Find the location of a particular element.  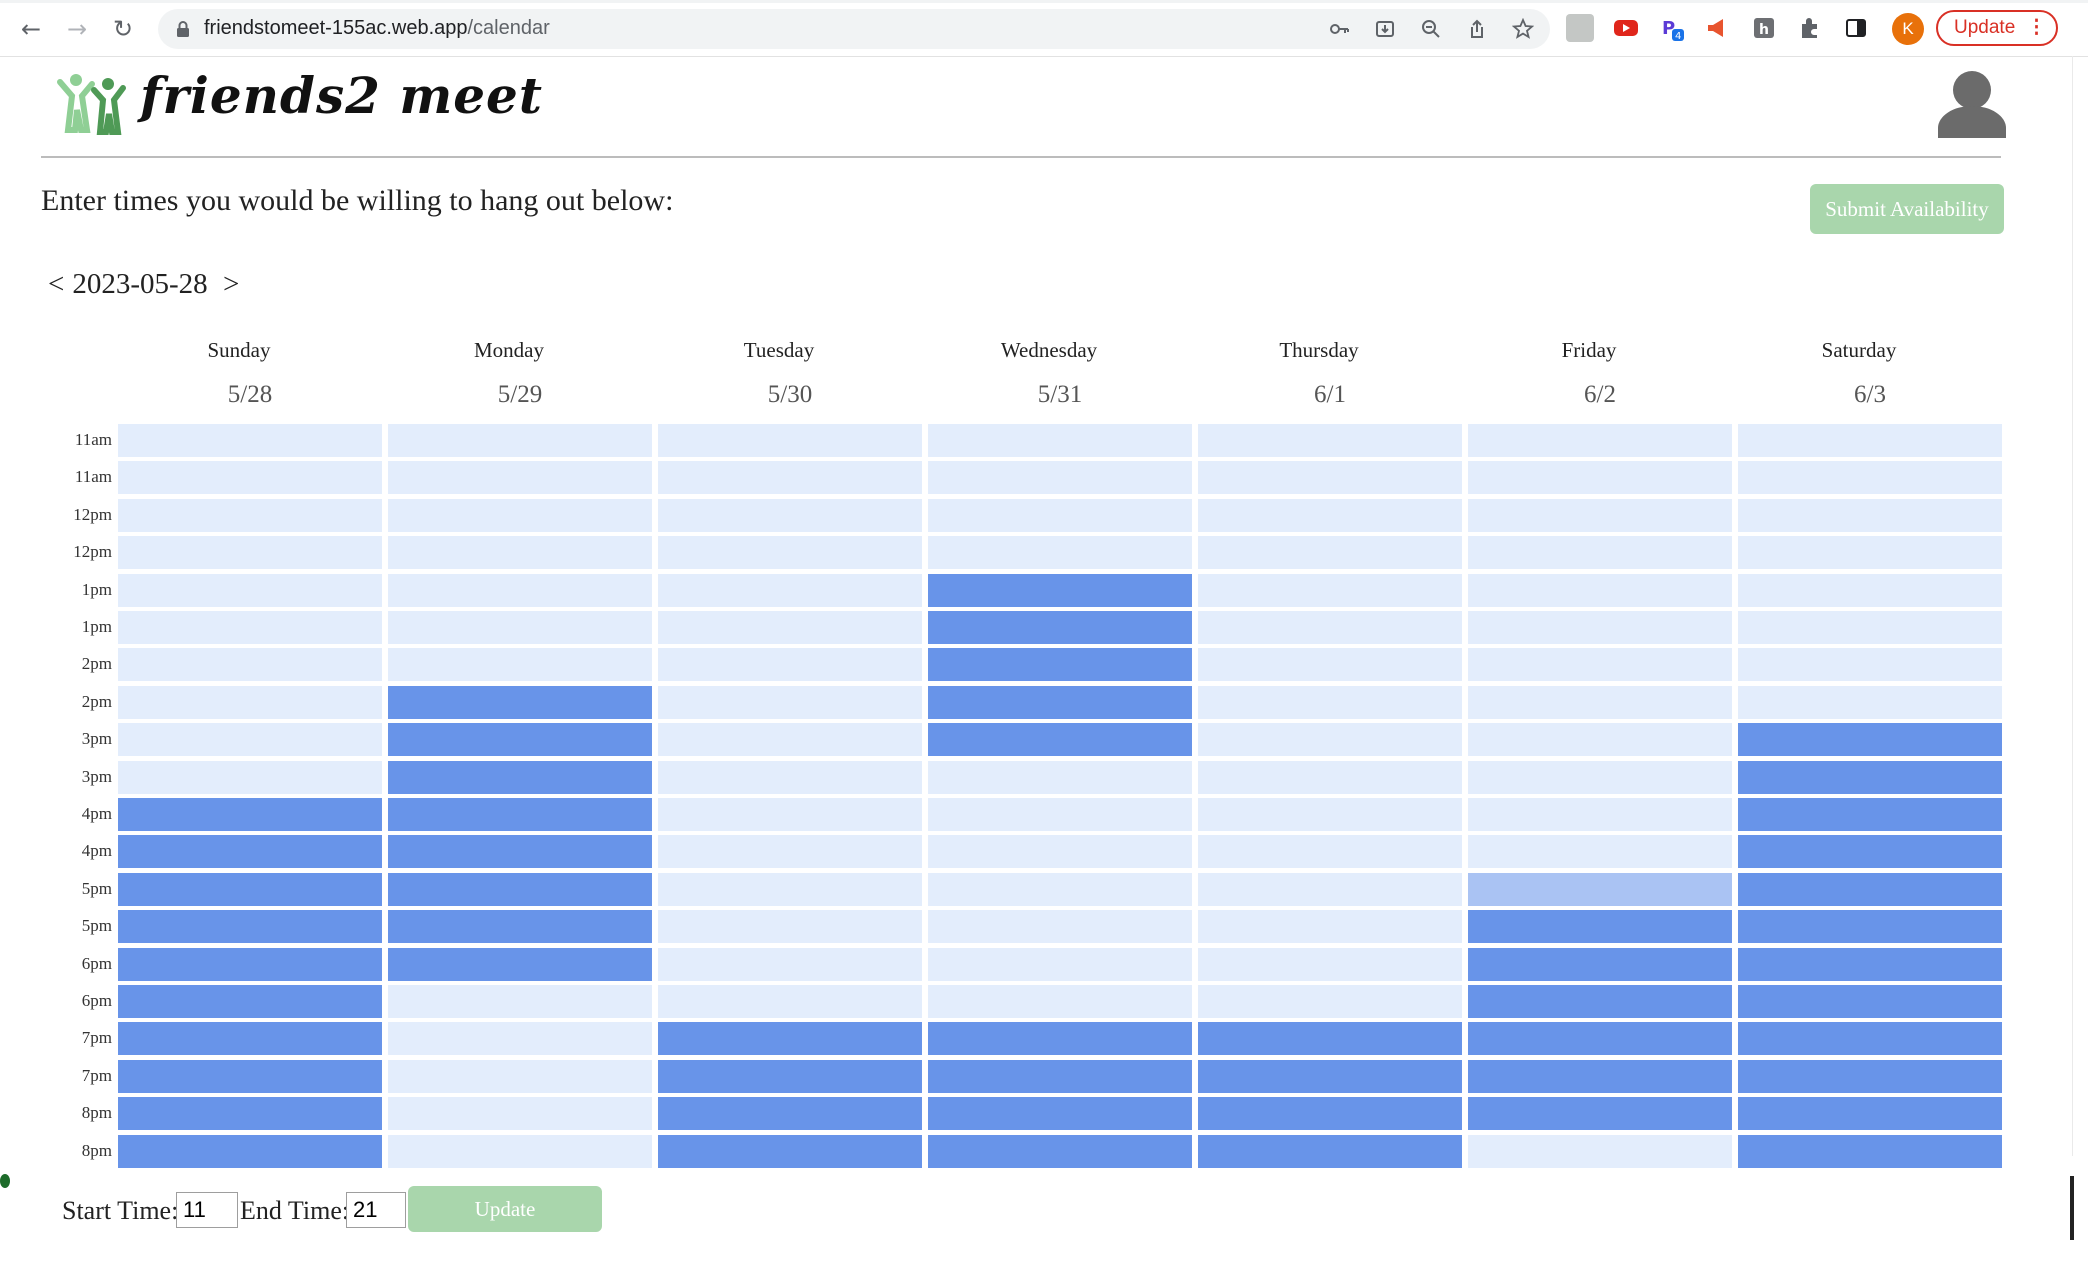

browser-update-button: Update ⋮ is located at coordinates (1997, 28).